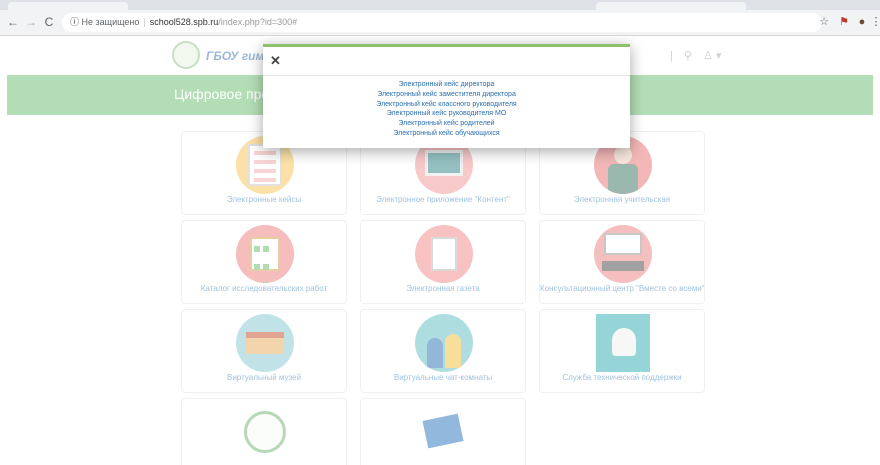 Image resolution: width=880 pixels, height=465 pixels. What do you see at coordinates (13, 22) in the screenshot?
I see `back-icon: ←` at bounding box center [13, 22].